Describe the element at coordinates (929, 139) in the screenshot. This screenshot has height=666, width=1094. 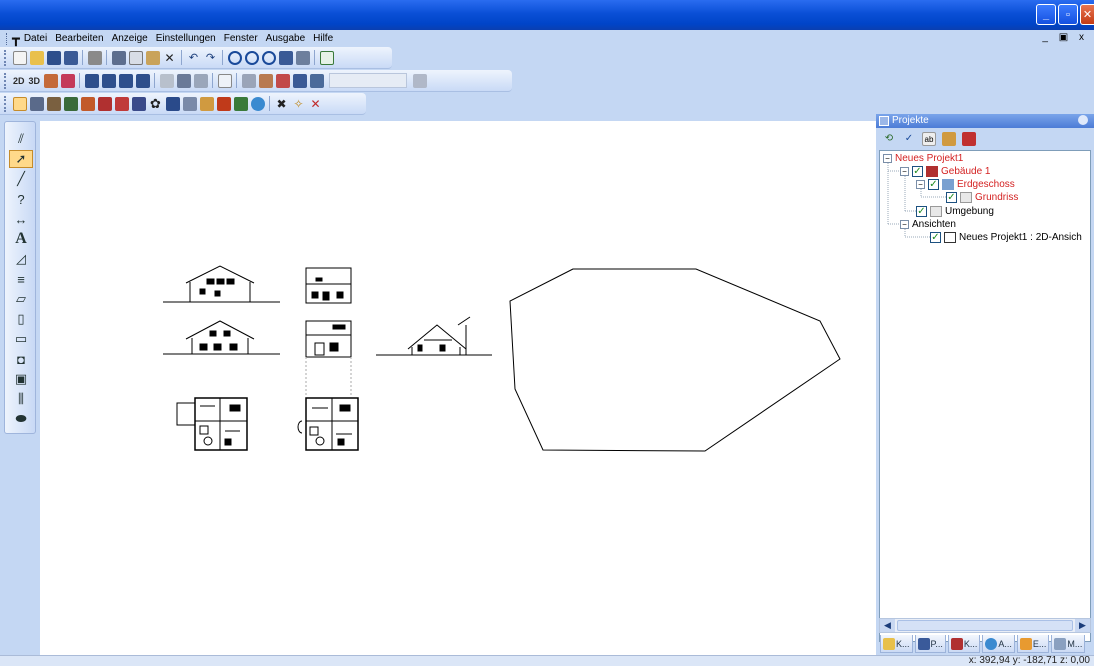
I see `rename-icon: ab` at that location.